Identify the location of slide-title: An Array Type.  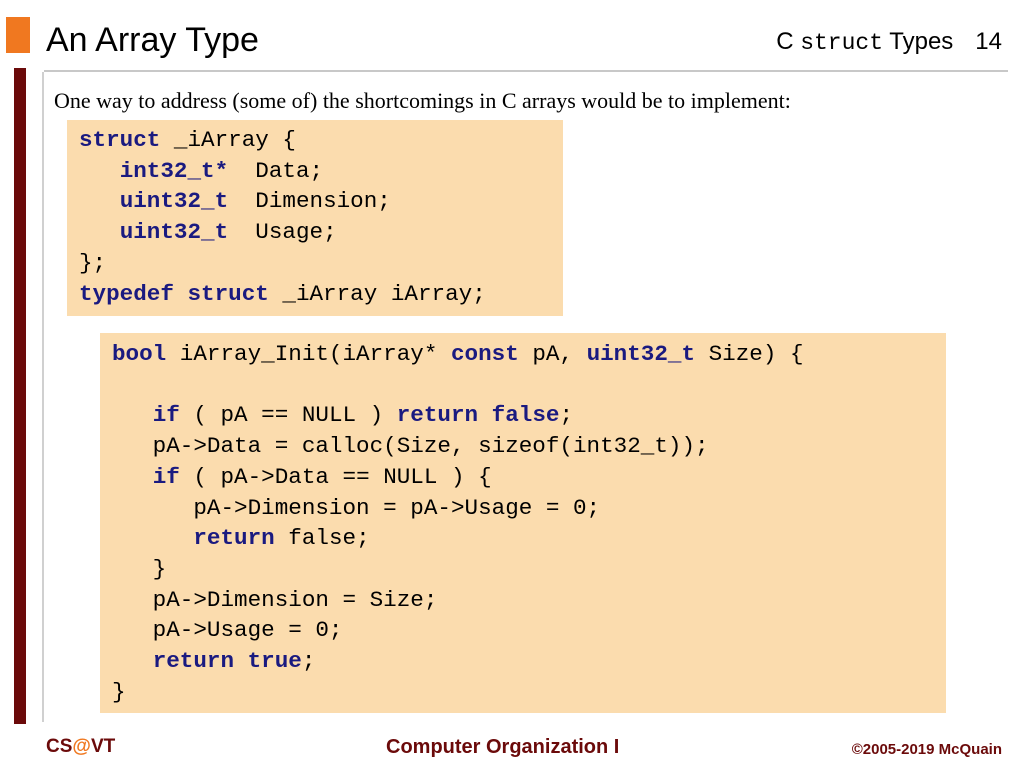
(152, 40).